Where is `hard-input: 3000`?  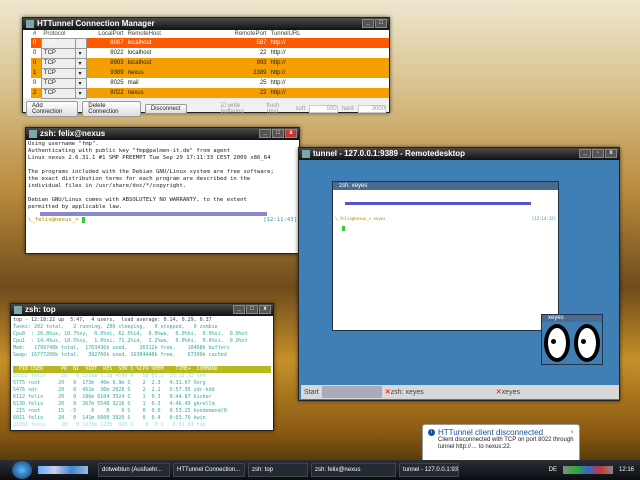 hard-input: 3000 is located at coordinates (371, 108).